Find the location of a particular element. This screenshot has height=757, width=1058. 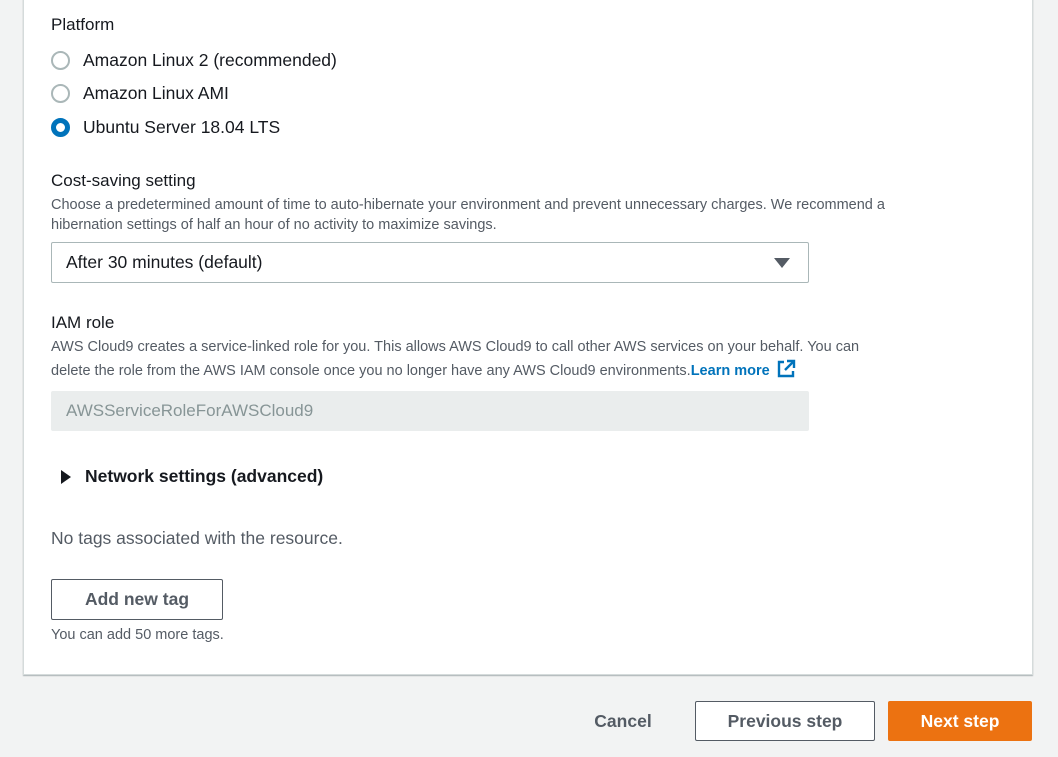

platform-option-ubuntu: Ubuntu Server 18.04 LTS is located at coordinates (165, 127).